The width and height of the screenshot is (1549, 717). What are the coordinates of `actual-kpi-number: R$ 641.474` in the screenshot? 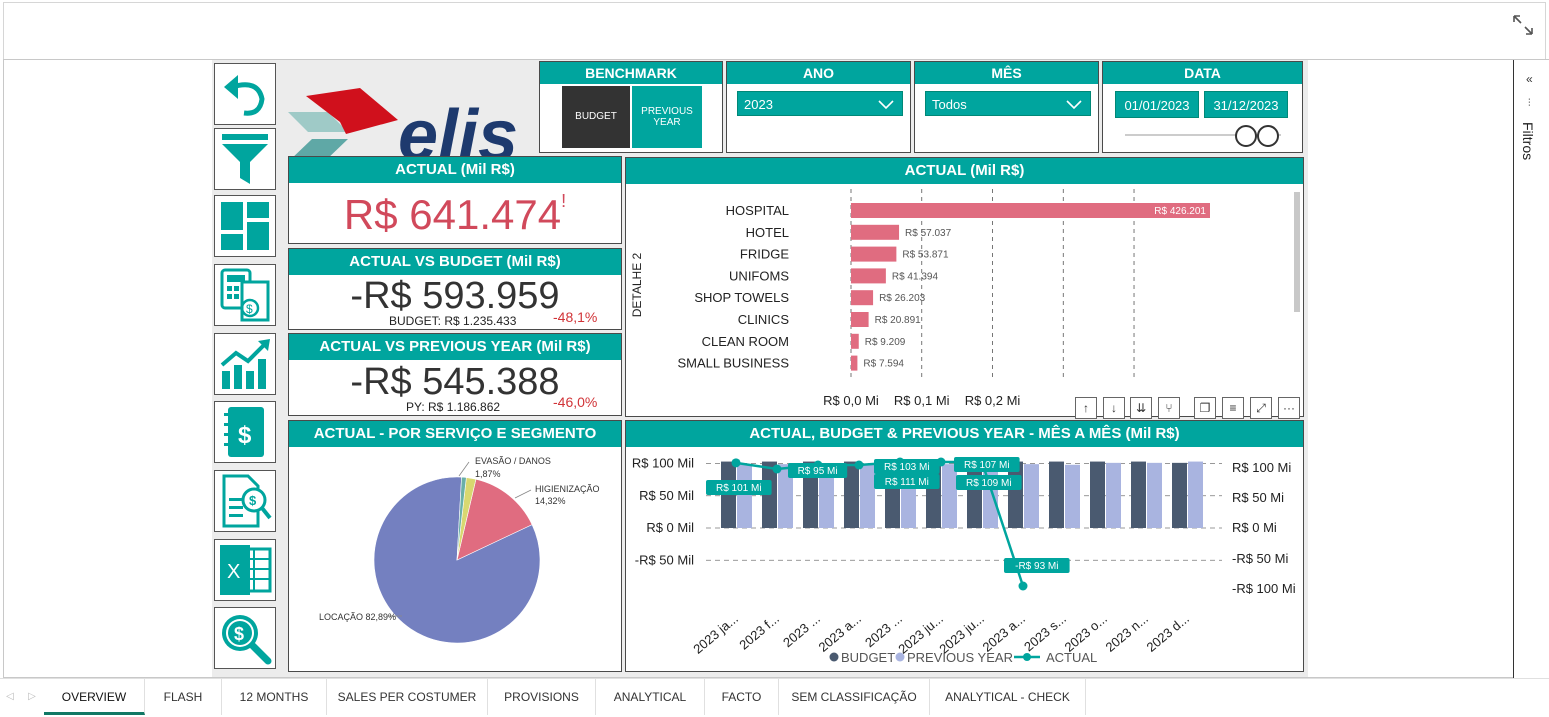 It's located at (452, 214).